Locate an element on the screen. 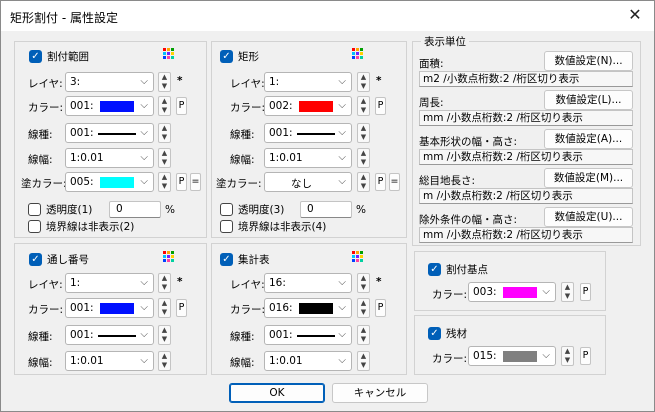 The height and width of the screenshot is (412, 655). color-select: 002: ⌵ is located at coordinates (308, 106).